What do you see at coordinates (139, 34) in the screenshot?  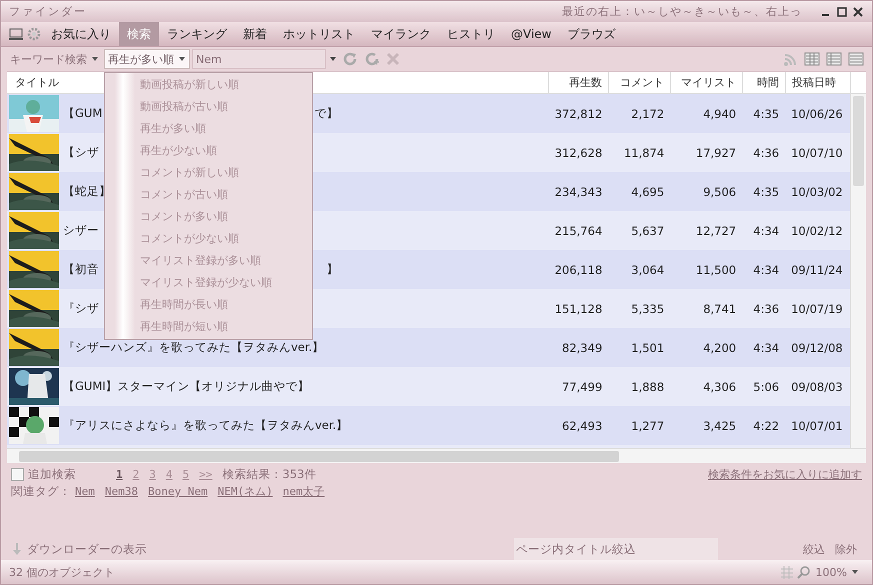 I see `menu-tab: 検索` at bounding box center [139, 34].